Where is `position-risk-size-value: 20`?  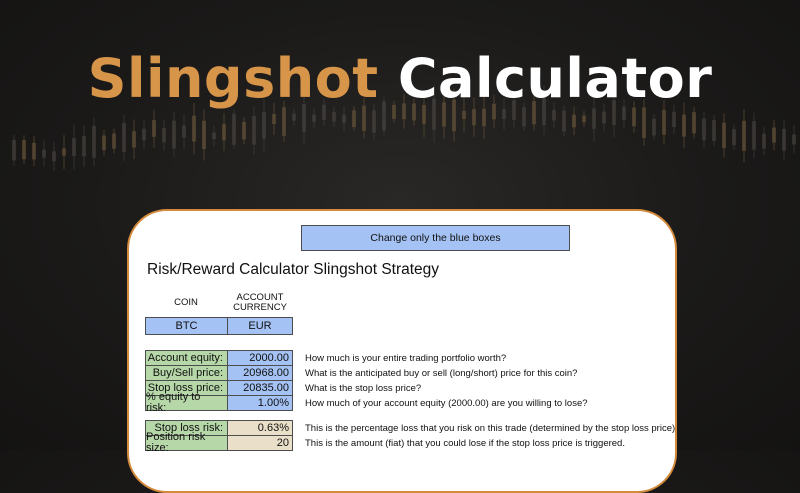 position-risk-size-value: 20 is located at coordinates (260, 443).